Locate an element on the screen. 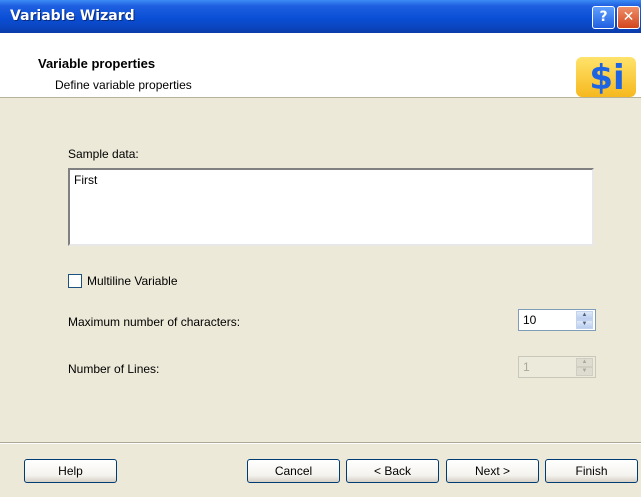 This screenshot has width=641, height=497. back-button: < Back is located at coordinates (392, 471).